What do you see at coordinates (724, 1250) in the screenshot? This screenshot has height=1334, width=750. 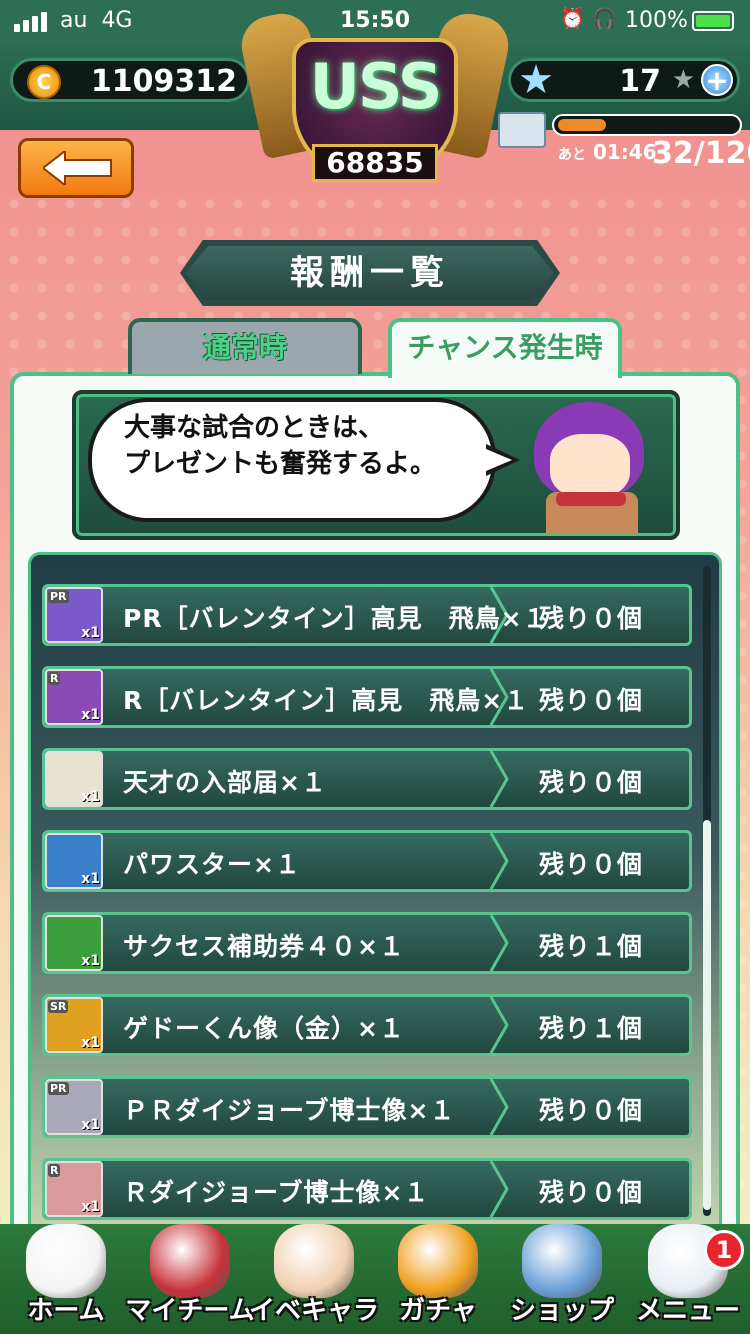 I see `menu-notification-badge: 1` at bounding box center [724, 1250].